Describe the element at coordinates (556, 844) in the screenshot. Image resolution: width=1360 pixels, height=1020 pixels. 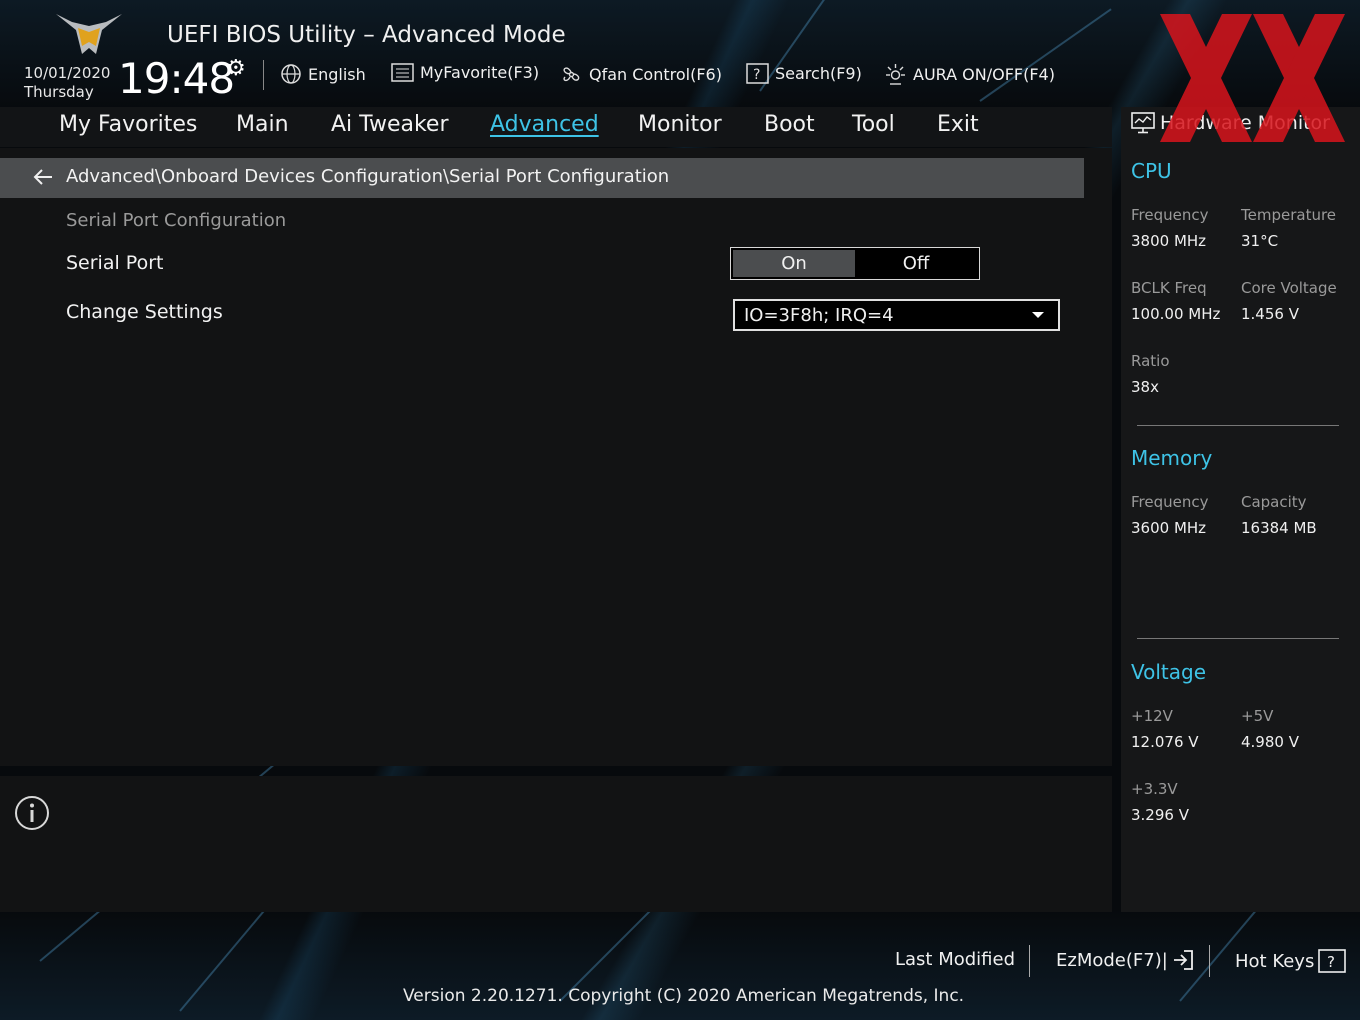
I see `help-info-panel` at that location.